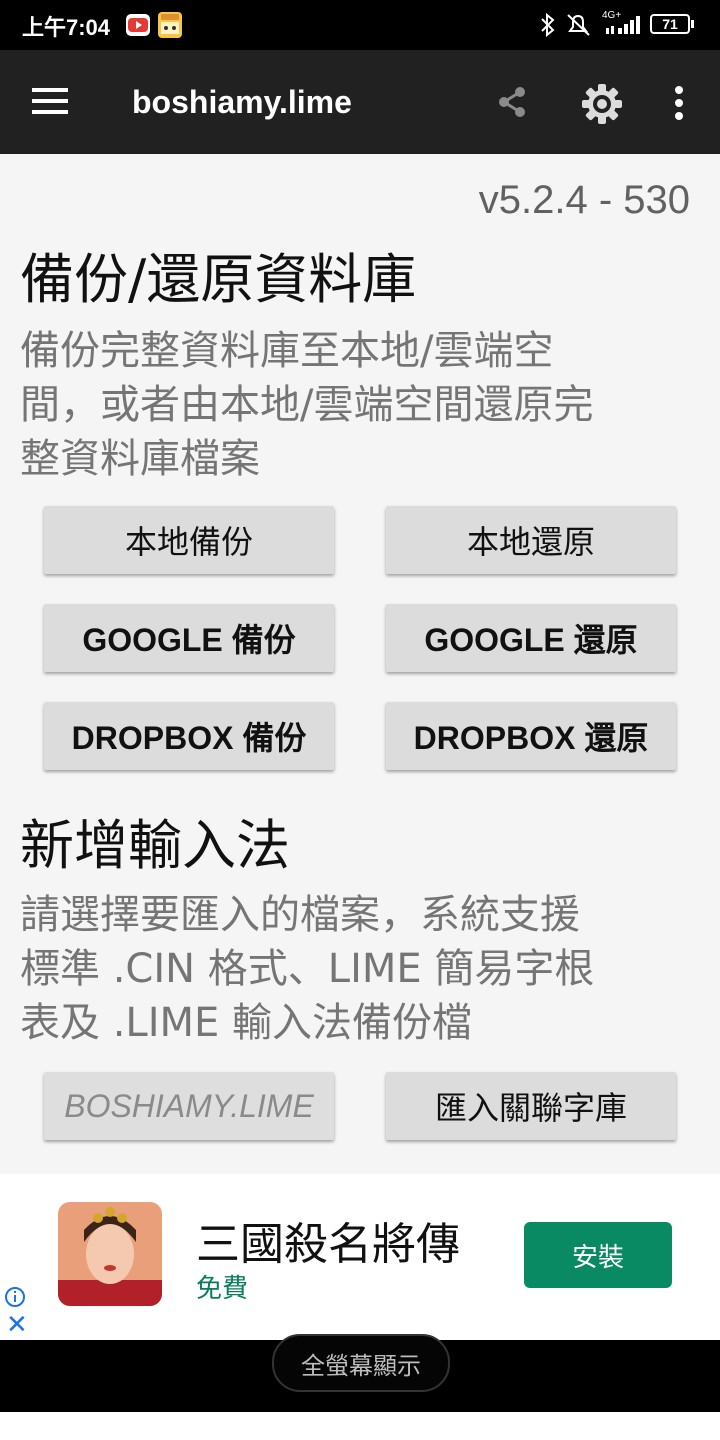 The height and width of the screenshot is (1440, 720). I want to click on ad-close-icon: ✕, so click(17, 1325).